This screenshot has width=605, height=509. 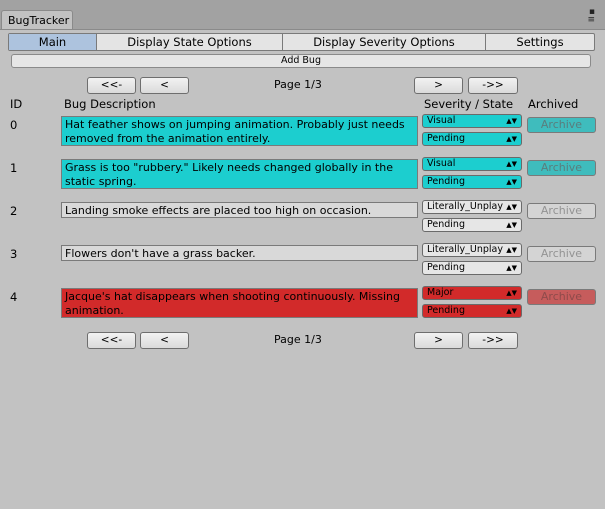 I want to click on tab-display-state-options: Display State Options, so click(x=190, y=42).